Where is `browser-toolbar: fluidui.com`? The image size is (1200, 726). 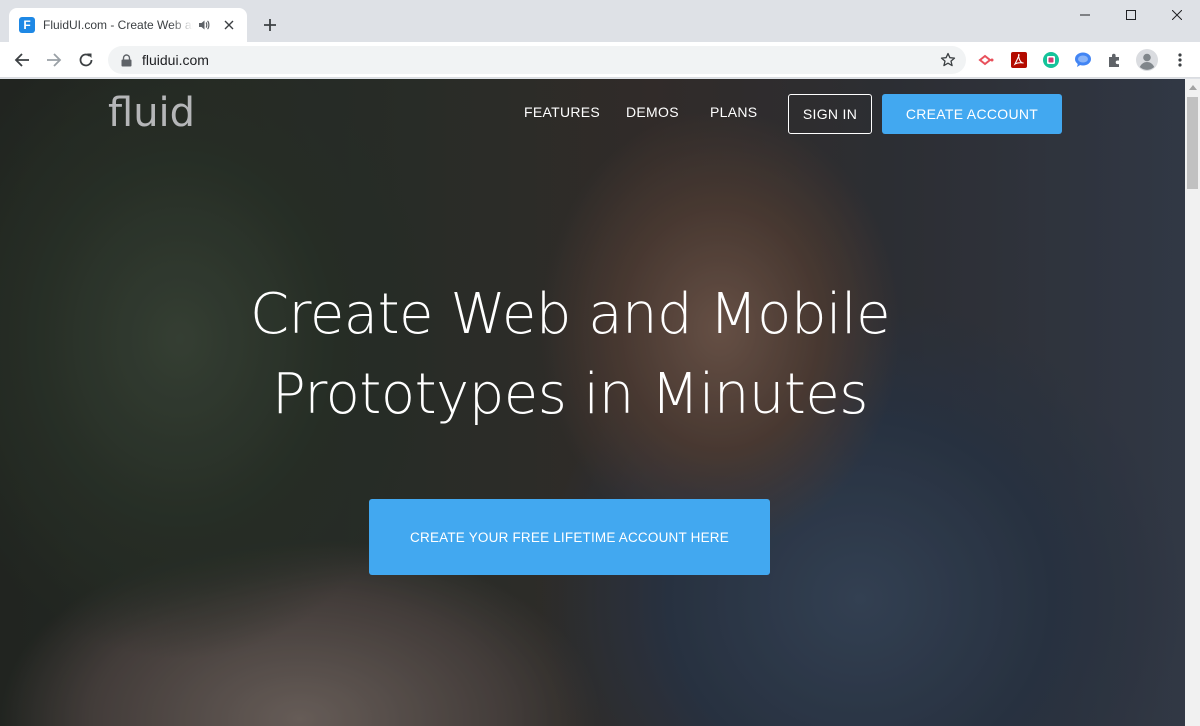
browser-toolbar: fluidui.com is located at coordinates (600, 60).